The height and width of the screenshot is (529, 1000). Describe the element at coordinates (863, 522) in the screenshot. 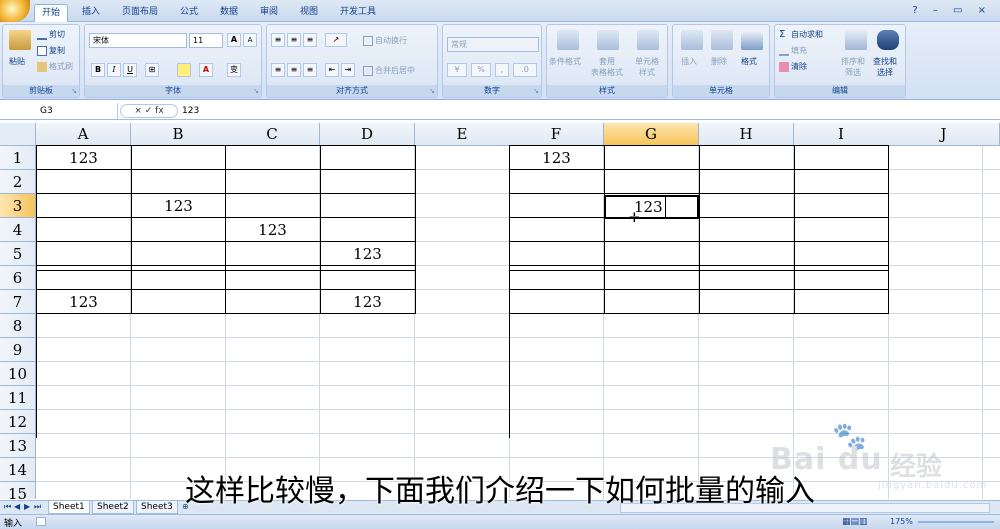

I see `view-buttons-icon: ▦▤▥` at that location.